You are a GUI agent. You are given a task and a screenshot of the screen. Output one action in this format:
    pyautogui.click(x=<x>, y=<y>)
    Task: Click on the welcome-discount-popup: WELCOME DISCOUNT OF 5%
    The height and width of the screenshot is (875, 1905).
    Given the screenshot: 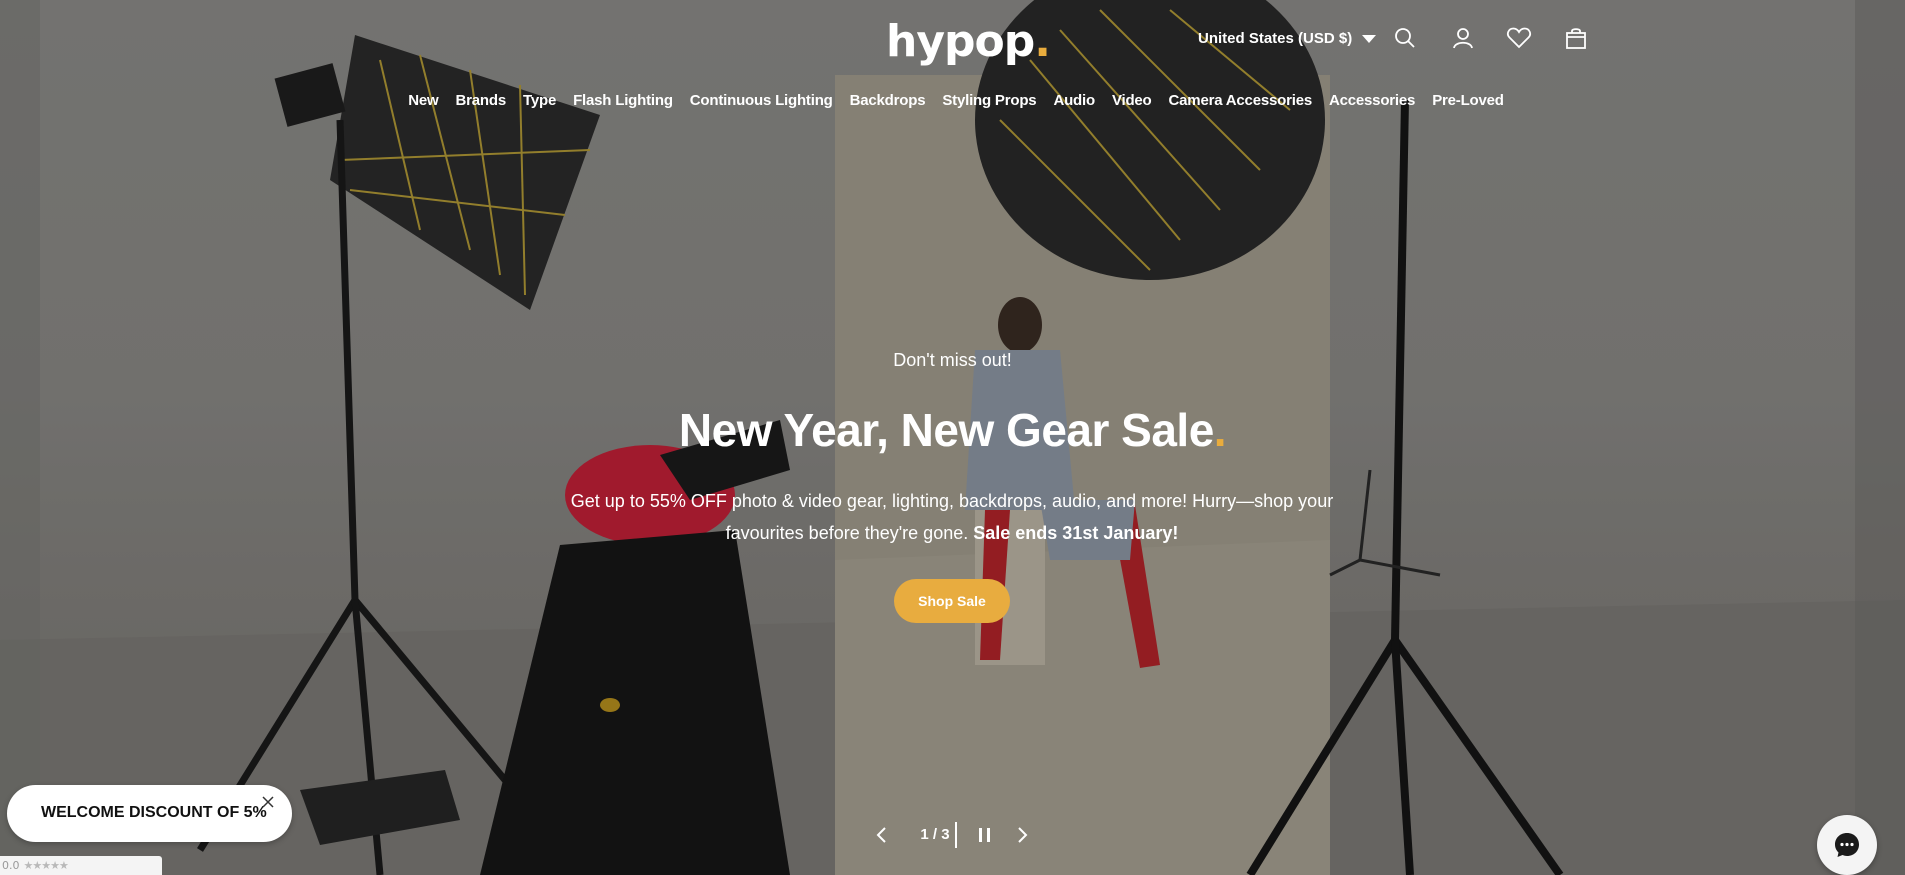 What is the action you would take?
    pyautogui.click(x=149, y=813)
    